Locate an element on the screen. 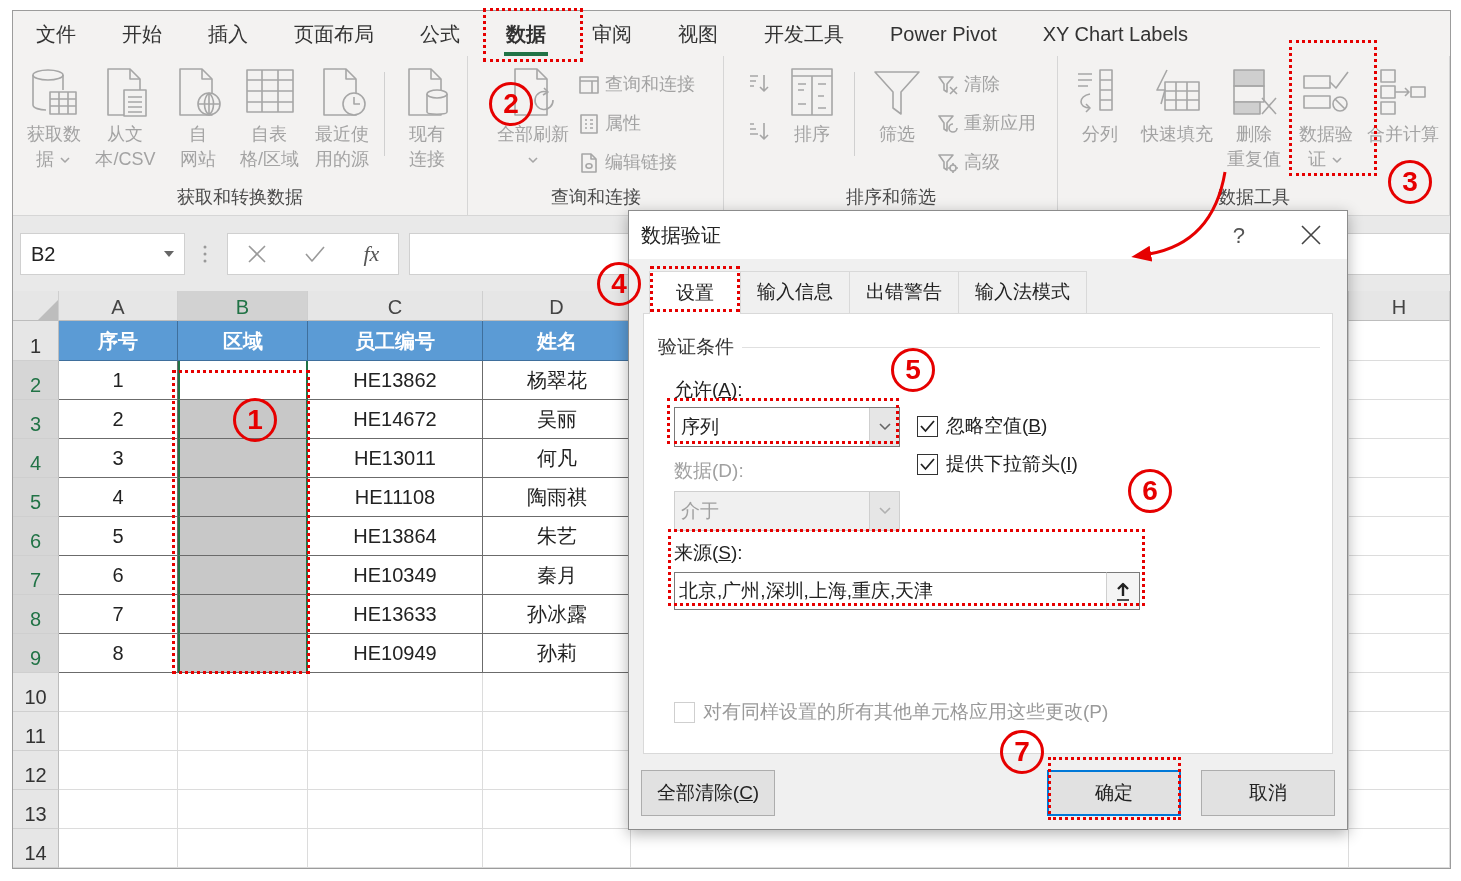 The height and width of the screenshot is (881, 1461). document-link-icon is located at coordinates (589, 162).